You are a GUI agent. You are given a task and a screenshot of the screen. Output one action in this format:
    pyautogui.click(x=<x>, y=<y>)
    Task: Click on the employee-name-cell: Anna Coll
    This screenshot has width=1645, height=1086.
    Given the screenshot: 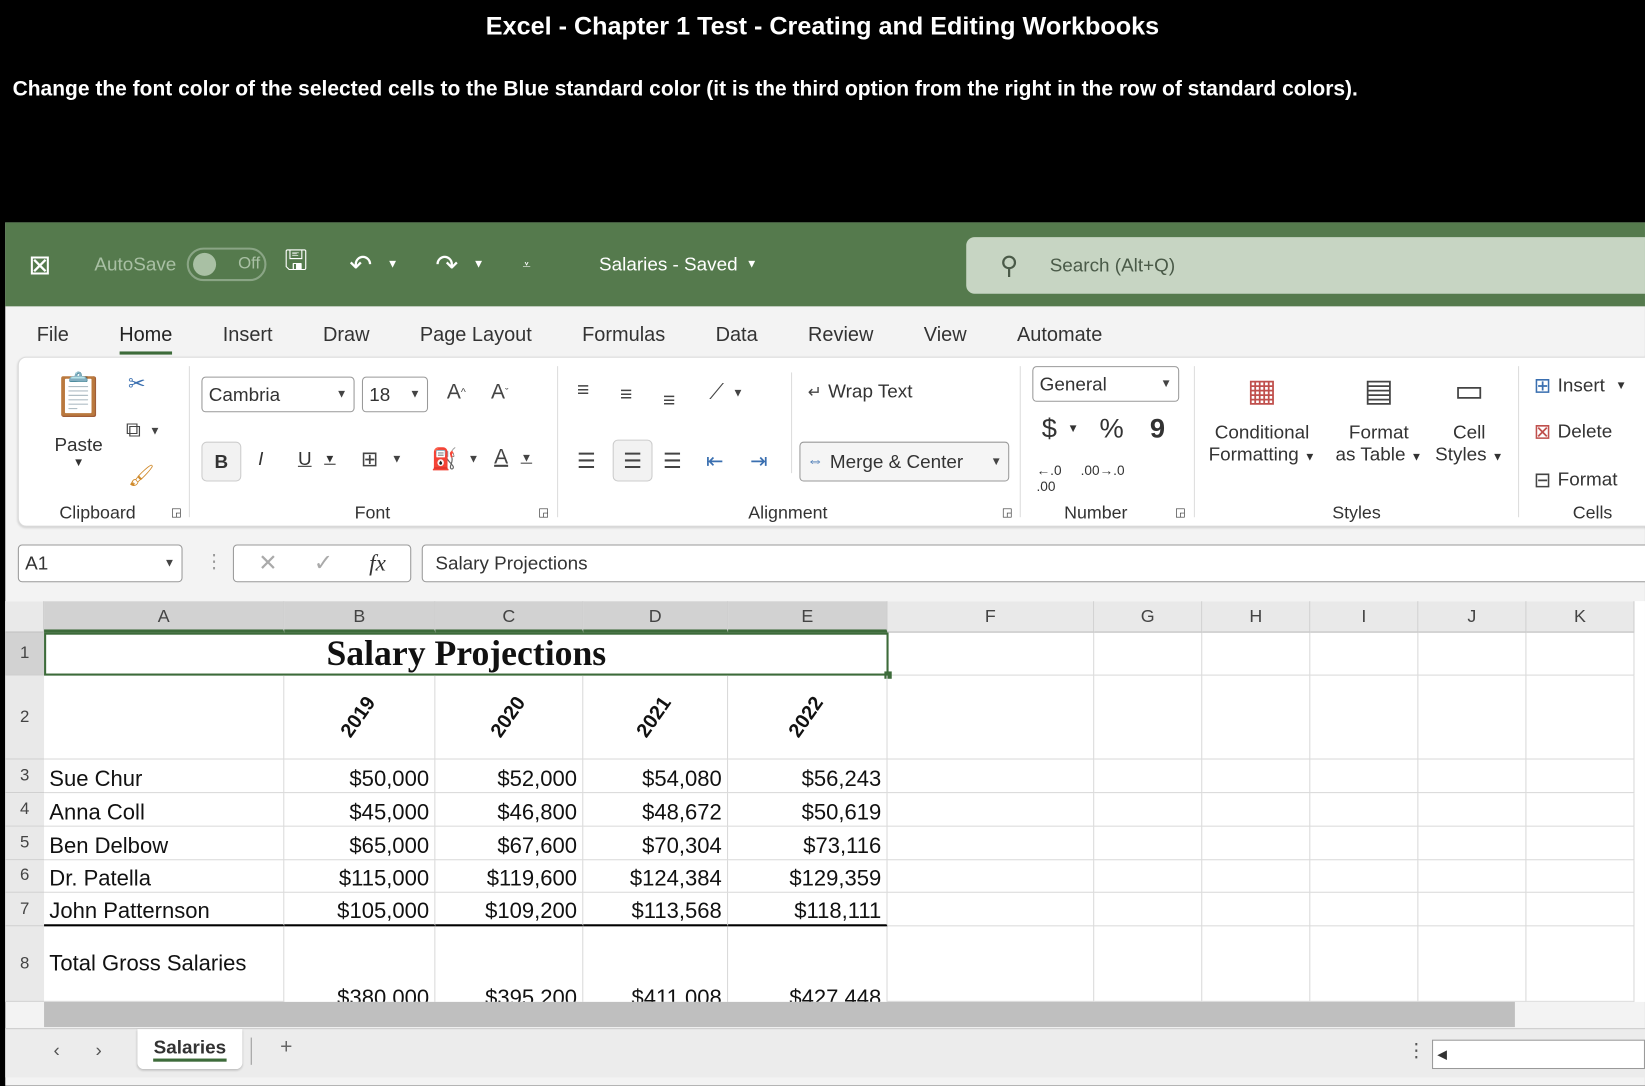 What is the action you would take?
    pyautogui.click(x=164, y=810)
    